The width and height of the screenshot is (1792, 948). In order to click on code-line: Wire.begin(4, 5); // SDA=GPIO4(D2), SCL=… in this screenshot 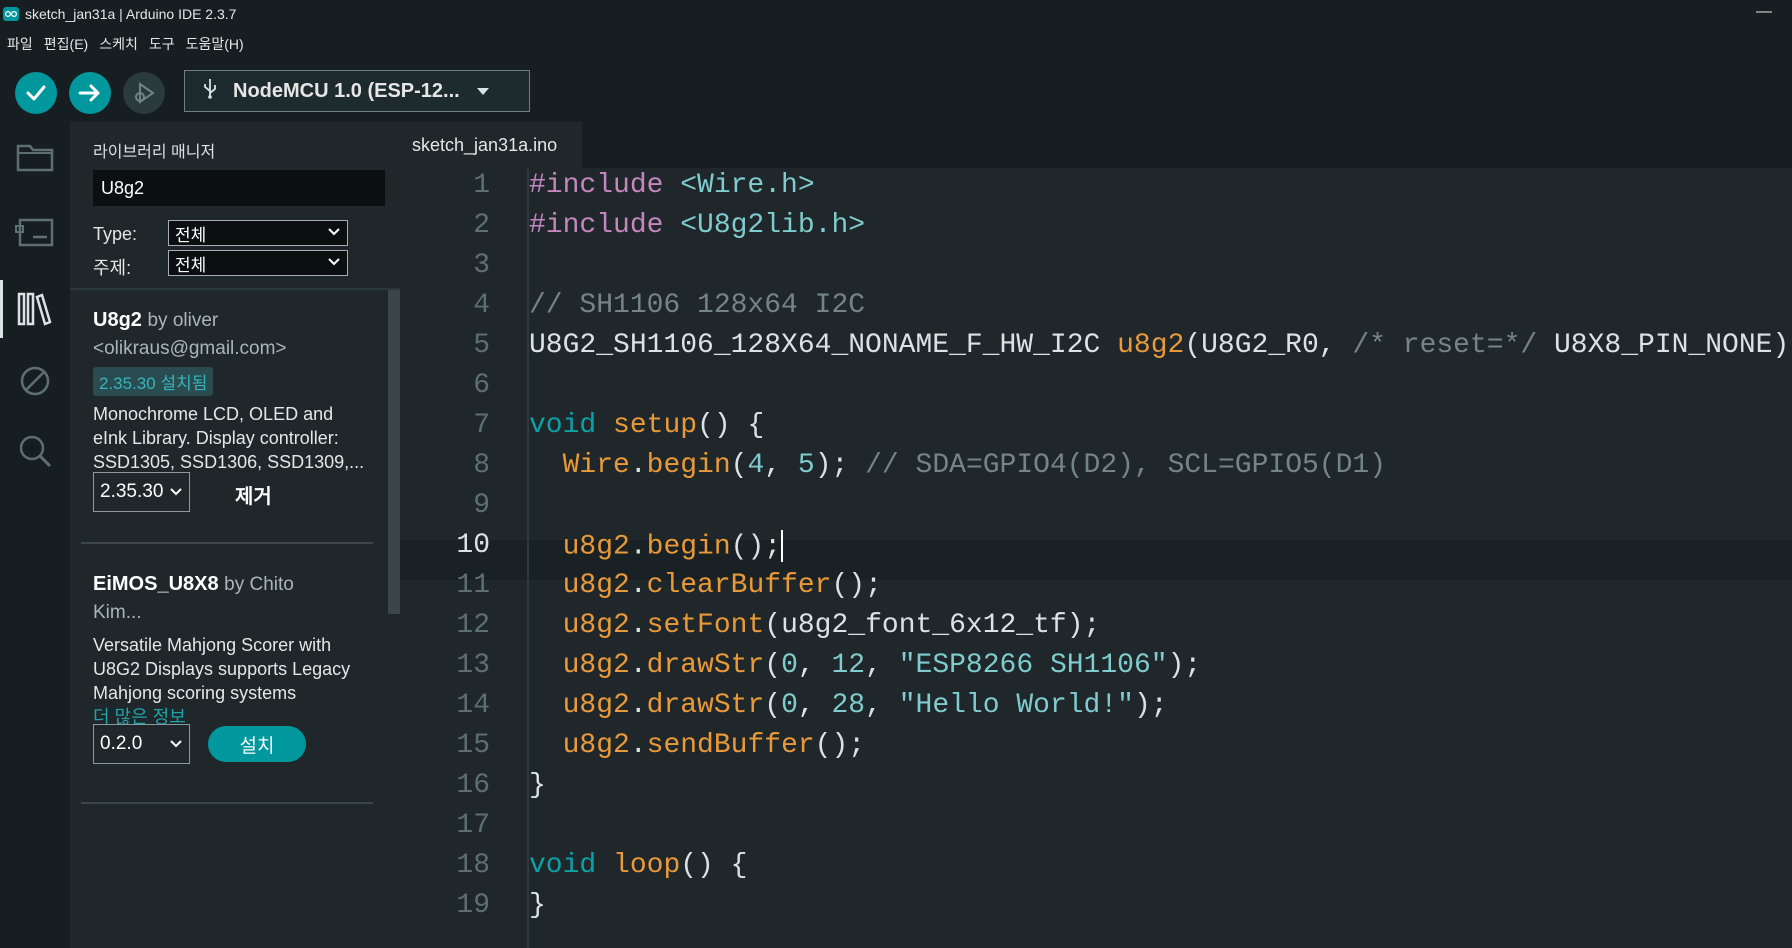, I will do `click(974, 465)`.